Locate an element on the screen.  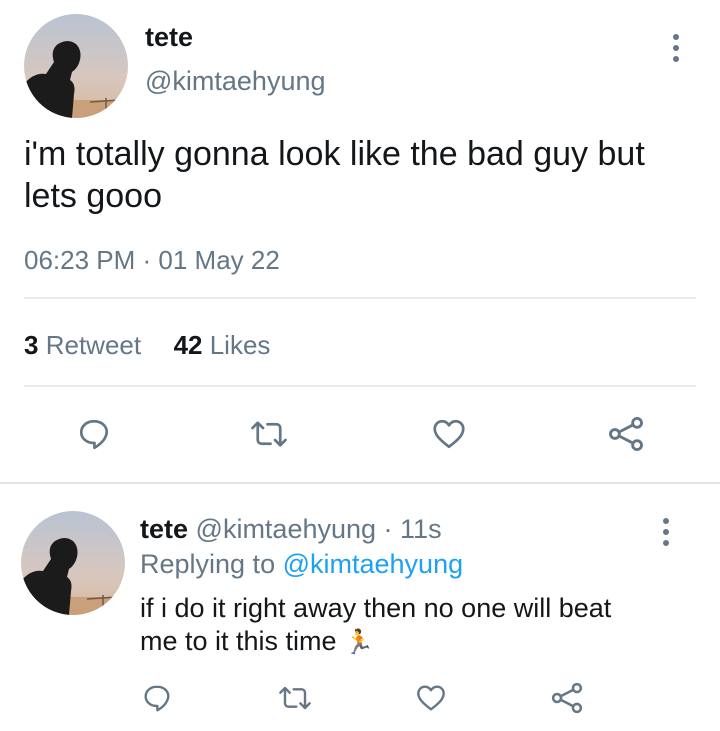
replying-to-handle: @kimtaehyung is located at coordinates (373, 564).